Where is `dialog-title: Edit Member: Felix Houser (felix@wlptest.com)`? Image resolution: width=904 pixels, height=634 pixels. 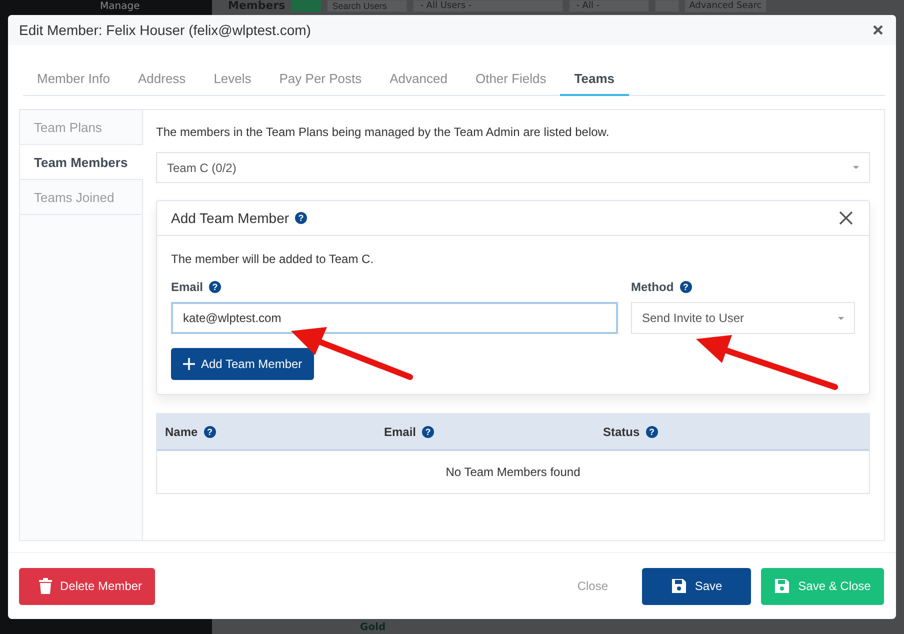 dialog-title: Edit Member: Felix Houser (felix@wlptest.com) is located at coordinates (165, 30).